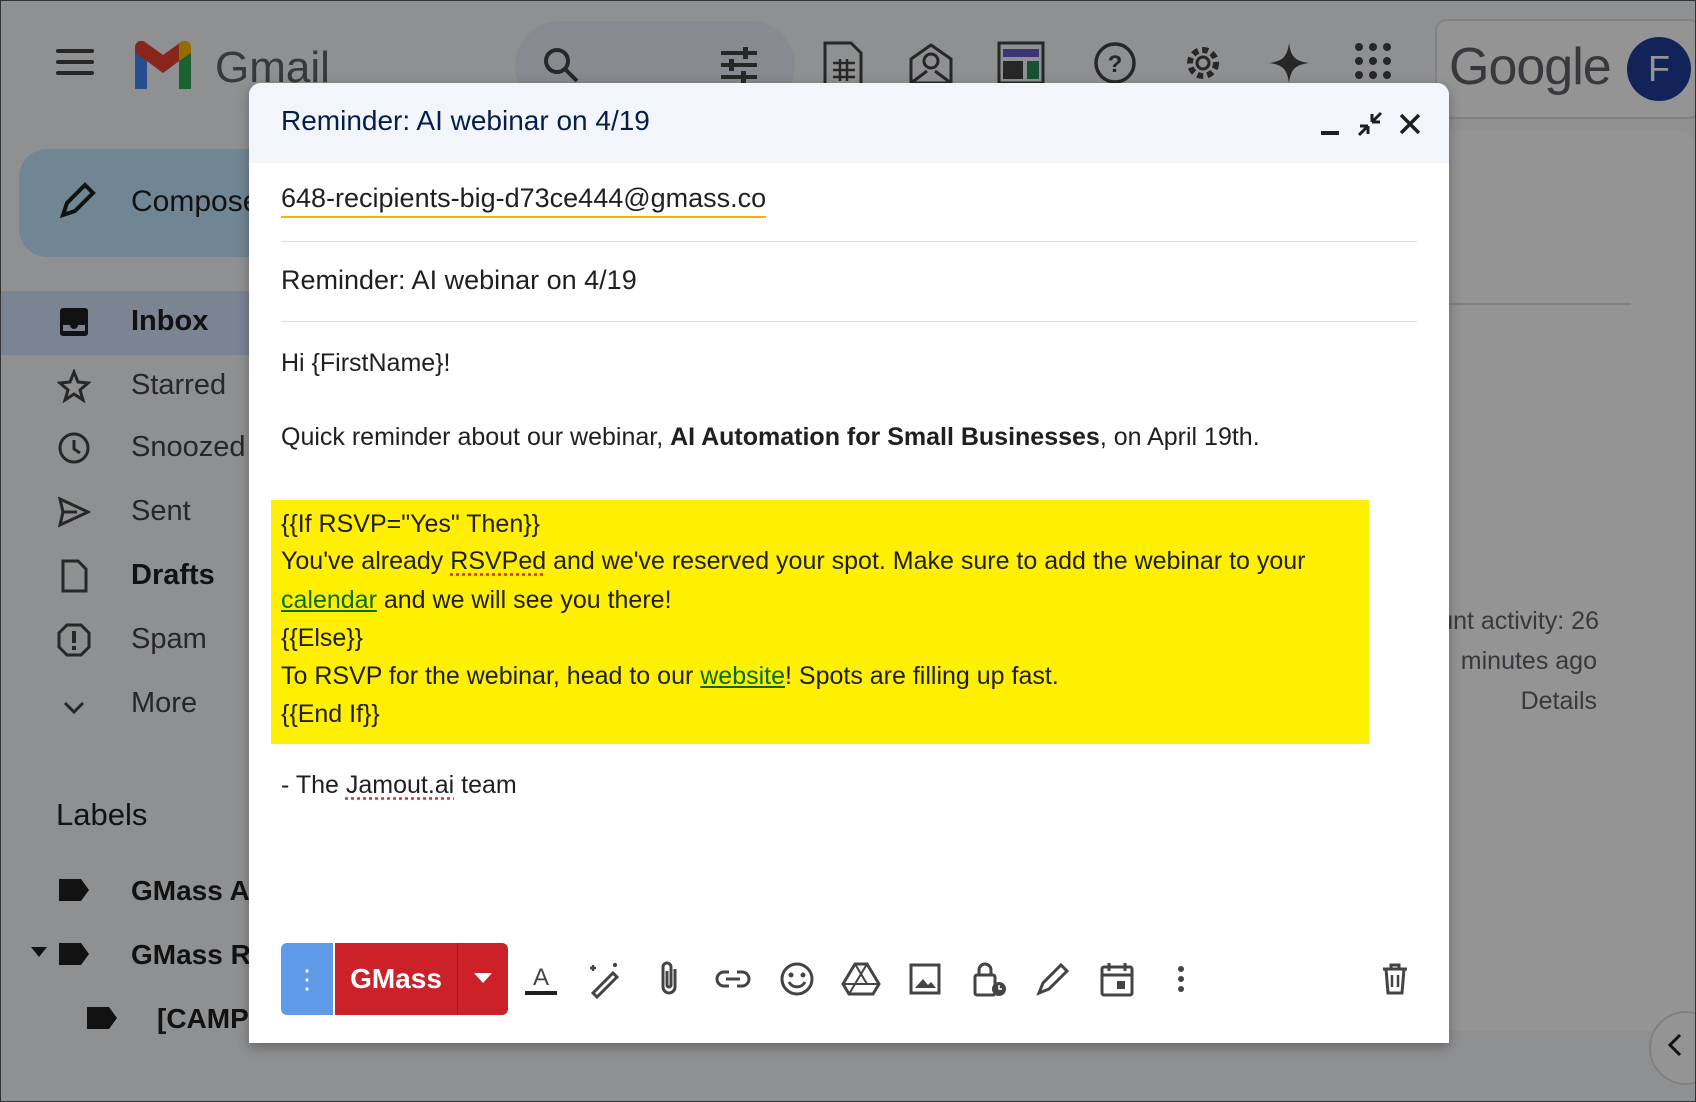 The height and width of the screenshot is (1102, 1696). I want to click on exit-fullscreen-icon, so click(1370, 124).